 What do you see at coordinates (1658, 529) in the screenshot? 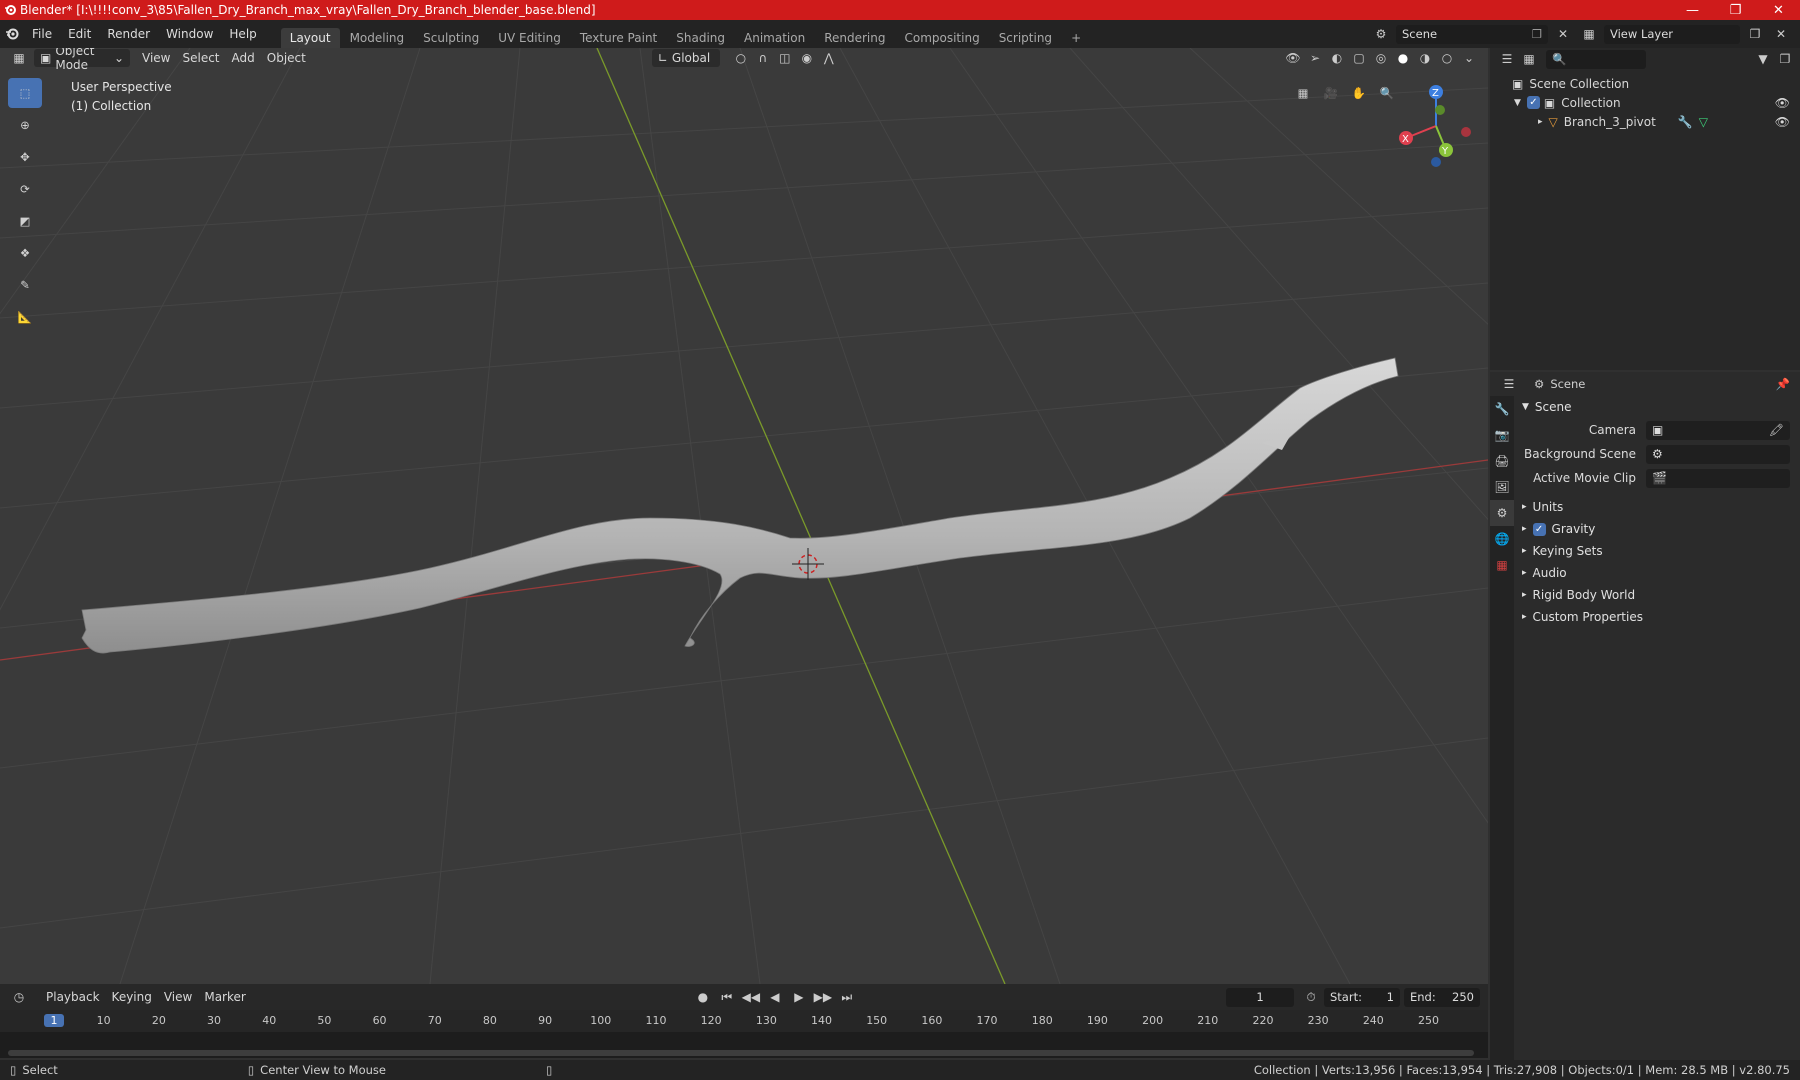
I see `gravity-panel: ▸ ✓ Gravity` at bounding box center [1658, 529].